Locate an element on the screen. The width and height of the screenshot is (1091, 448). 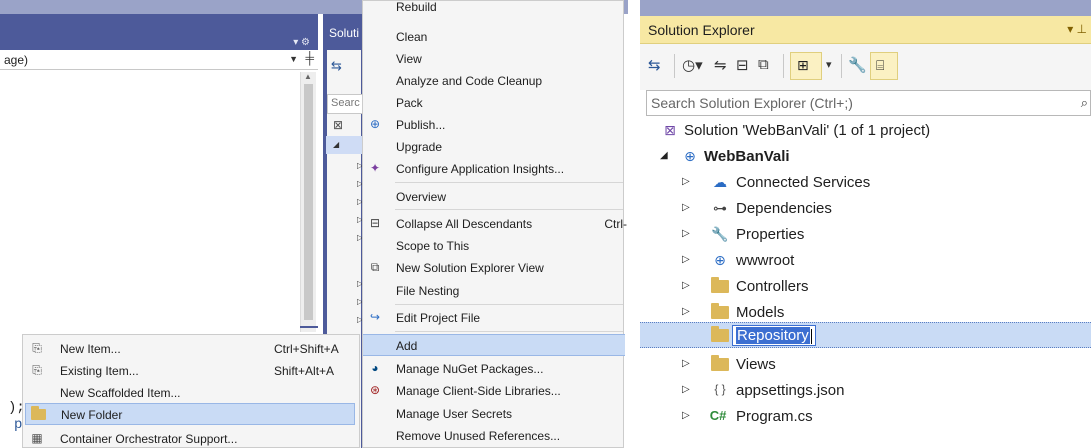
nuget-icon: ◕ is located at coordinates (375, 368).